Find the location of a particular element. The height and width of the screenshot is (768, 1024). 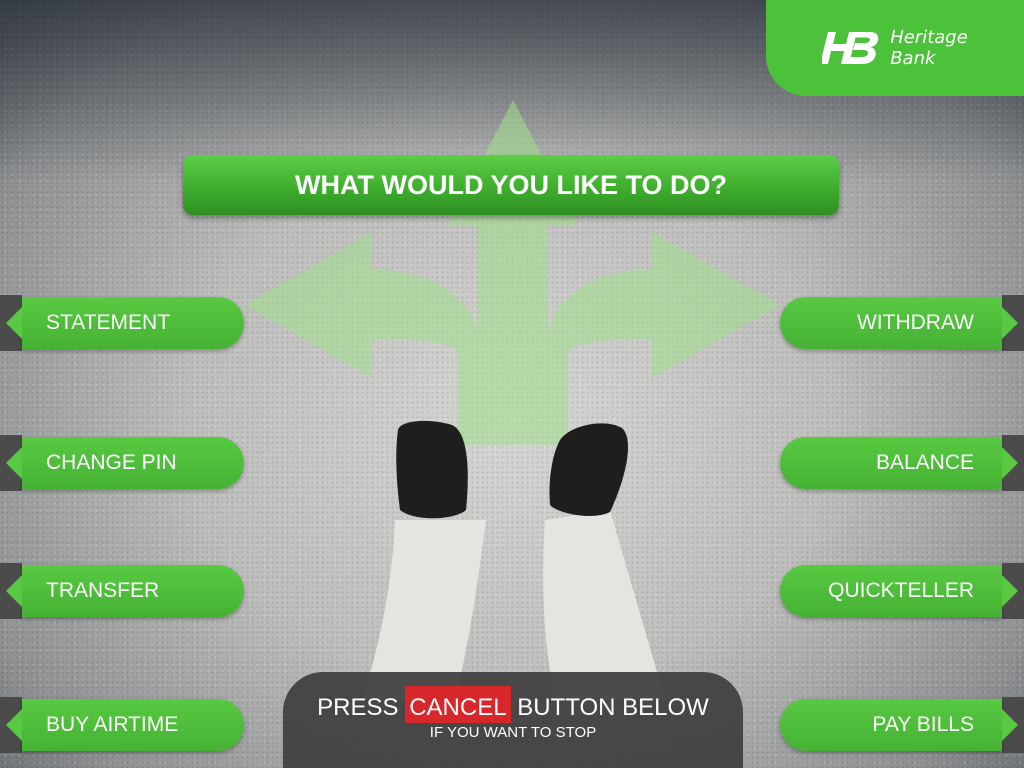

withdraw-button: WITHDRAW is located at coordinates (902, 323).